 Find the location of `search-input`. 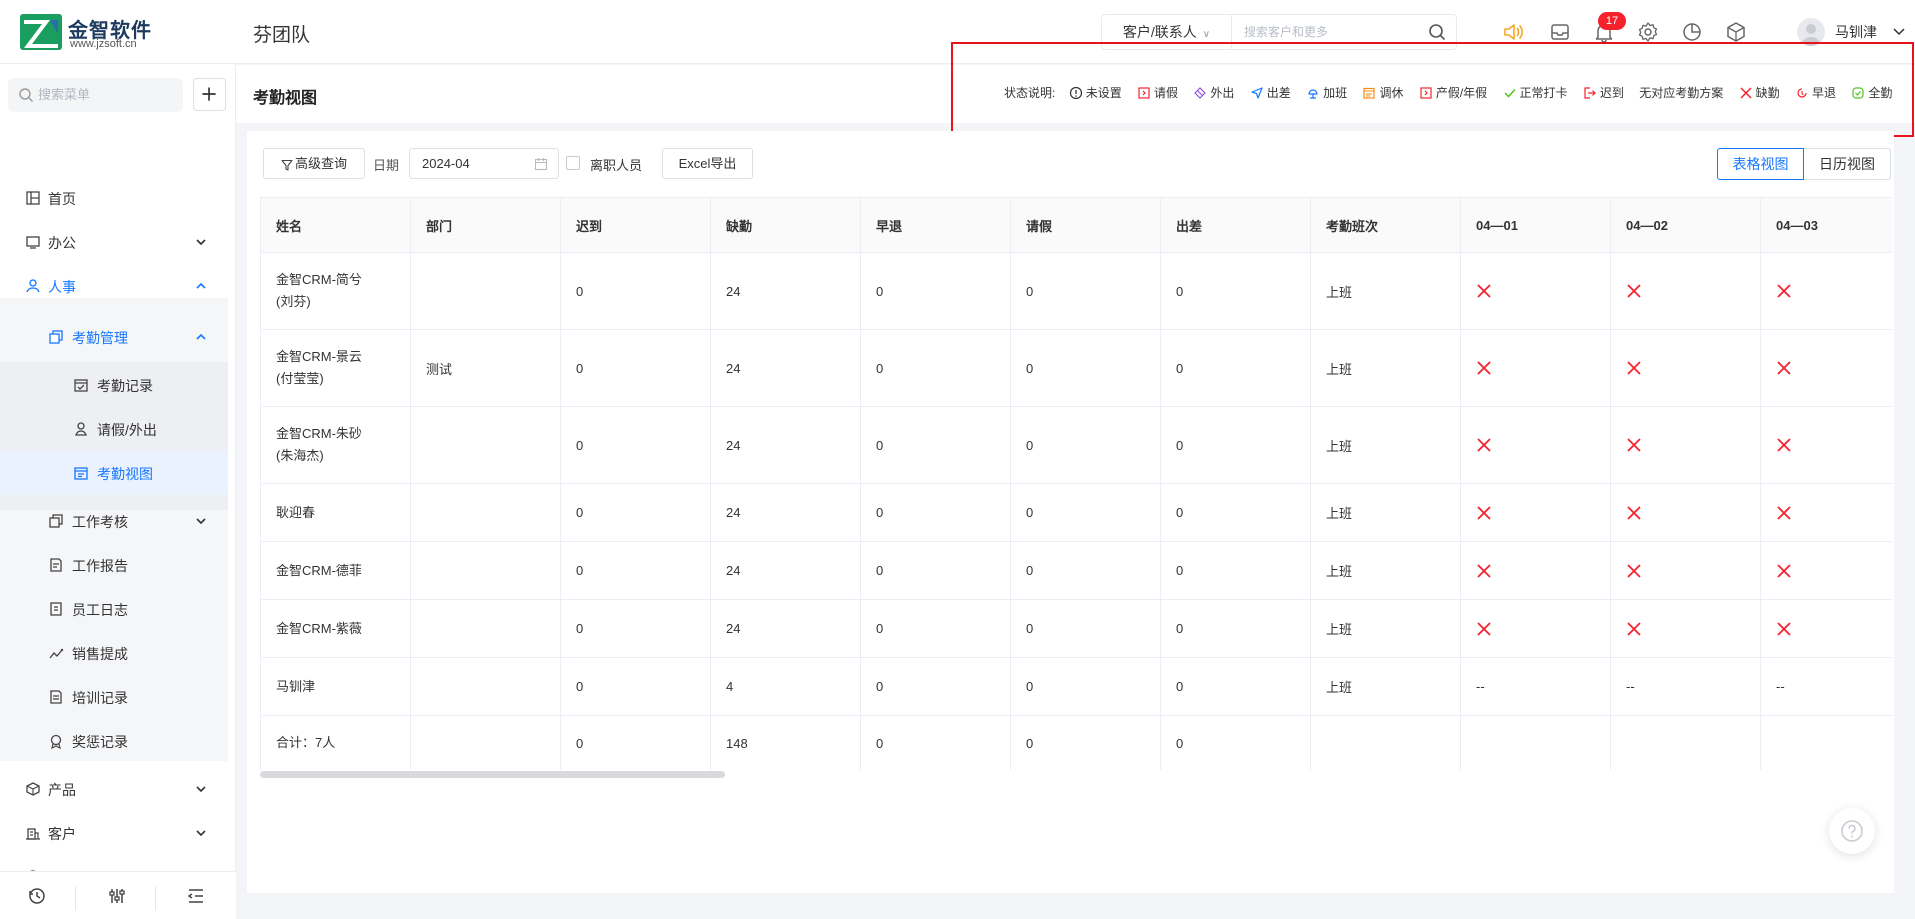

search-input is located at coordinates (1332, 32).